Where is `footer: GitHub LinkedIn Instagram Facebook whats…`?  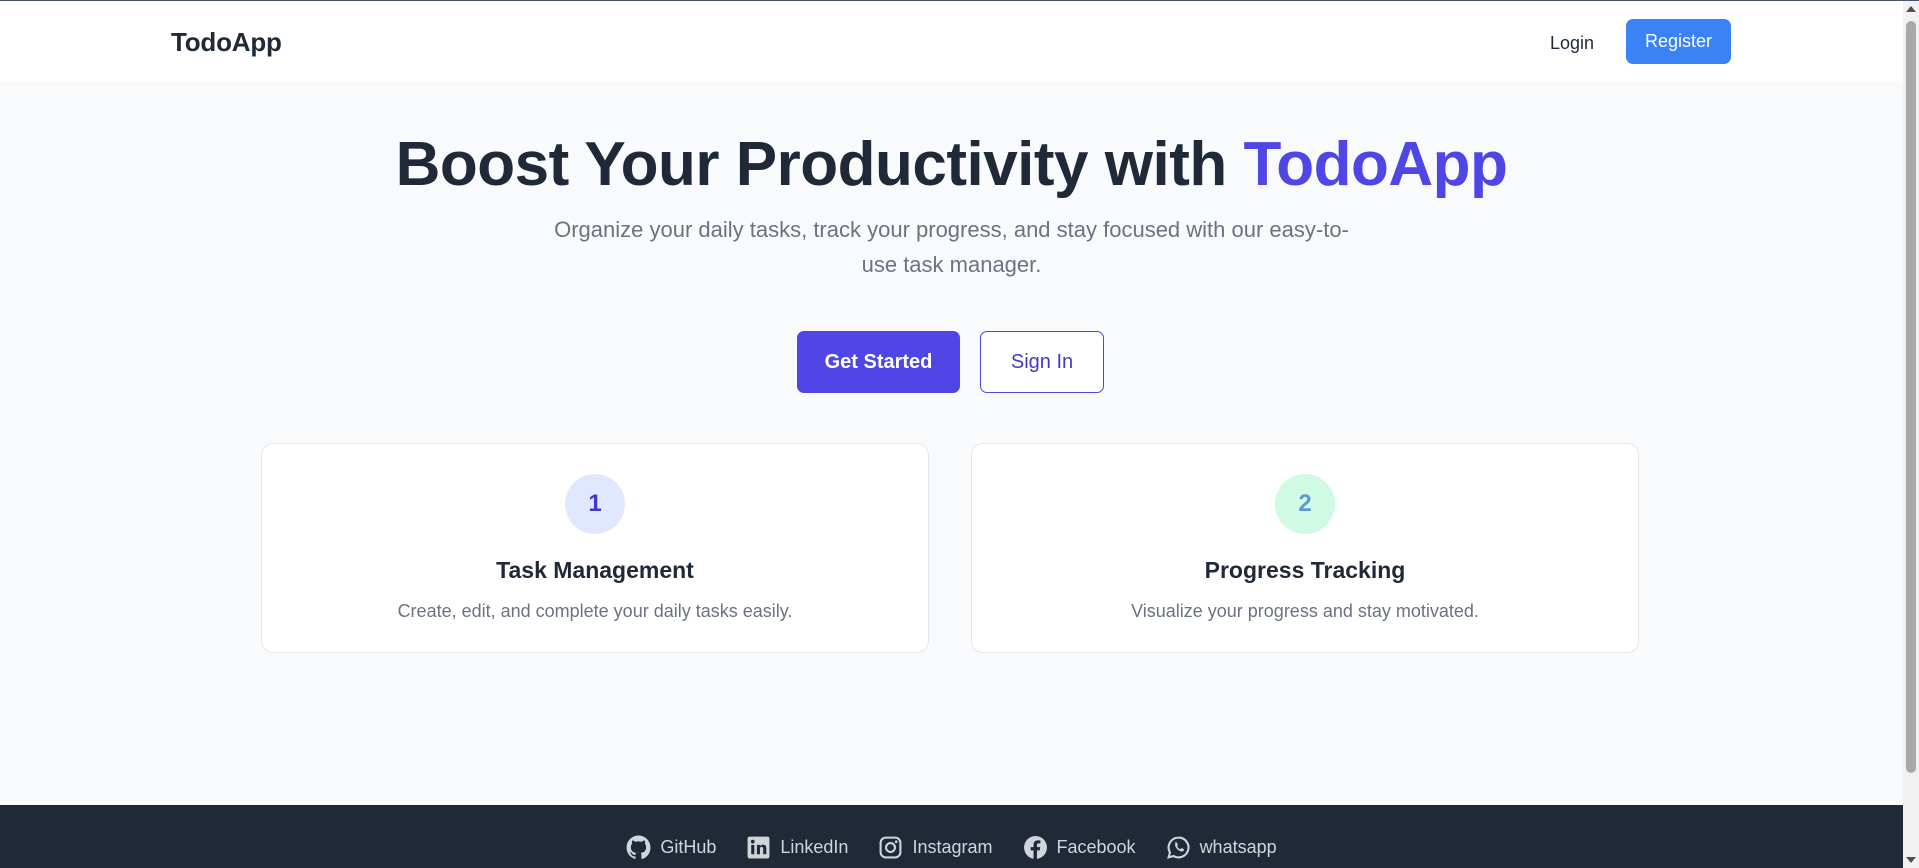 footer: GitHub LinkedIn Instagram Facebook whats… is located at coordinates (951, 836).